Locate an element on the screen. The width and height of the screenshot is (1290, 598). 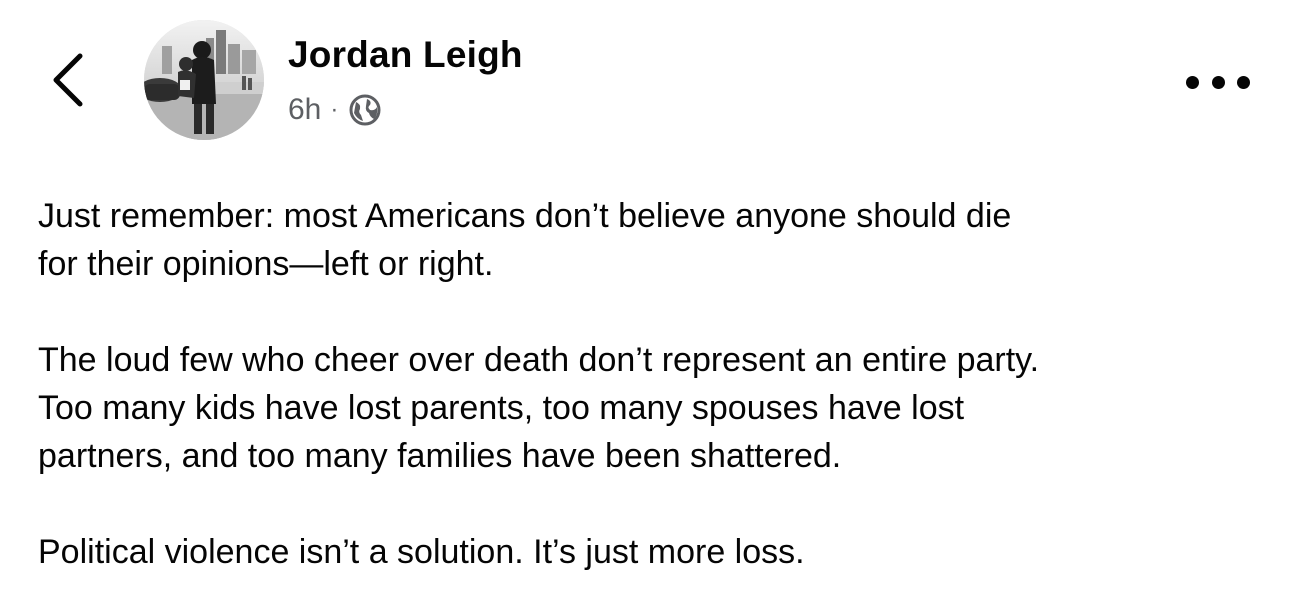
post-meta: 6h · is located at coordinates (335, 110).